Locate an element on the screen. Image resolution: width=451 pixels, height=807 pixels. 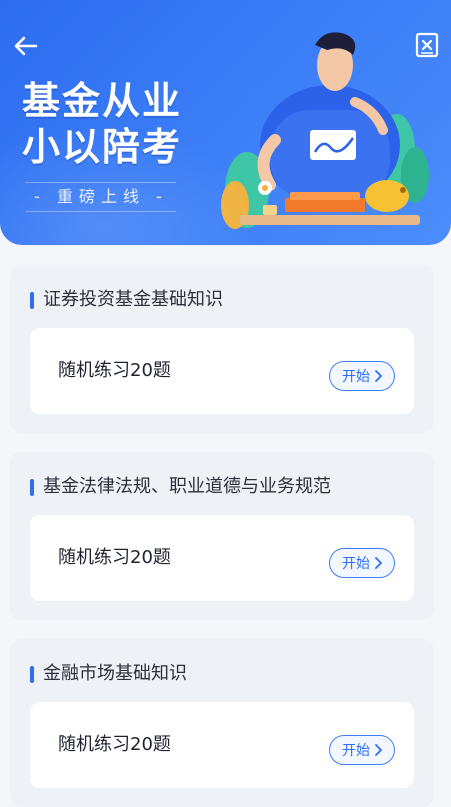
hero-title-line1: 基金从业 is located at coordinates (102, 101).